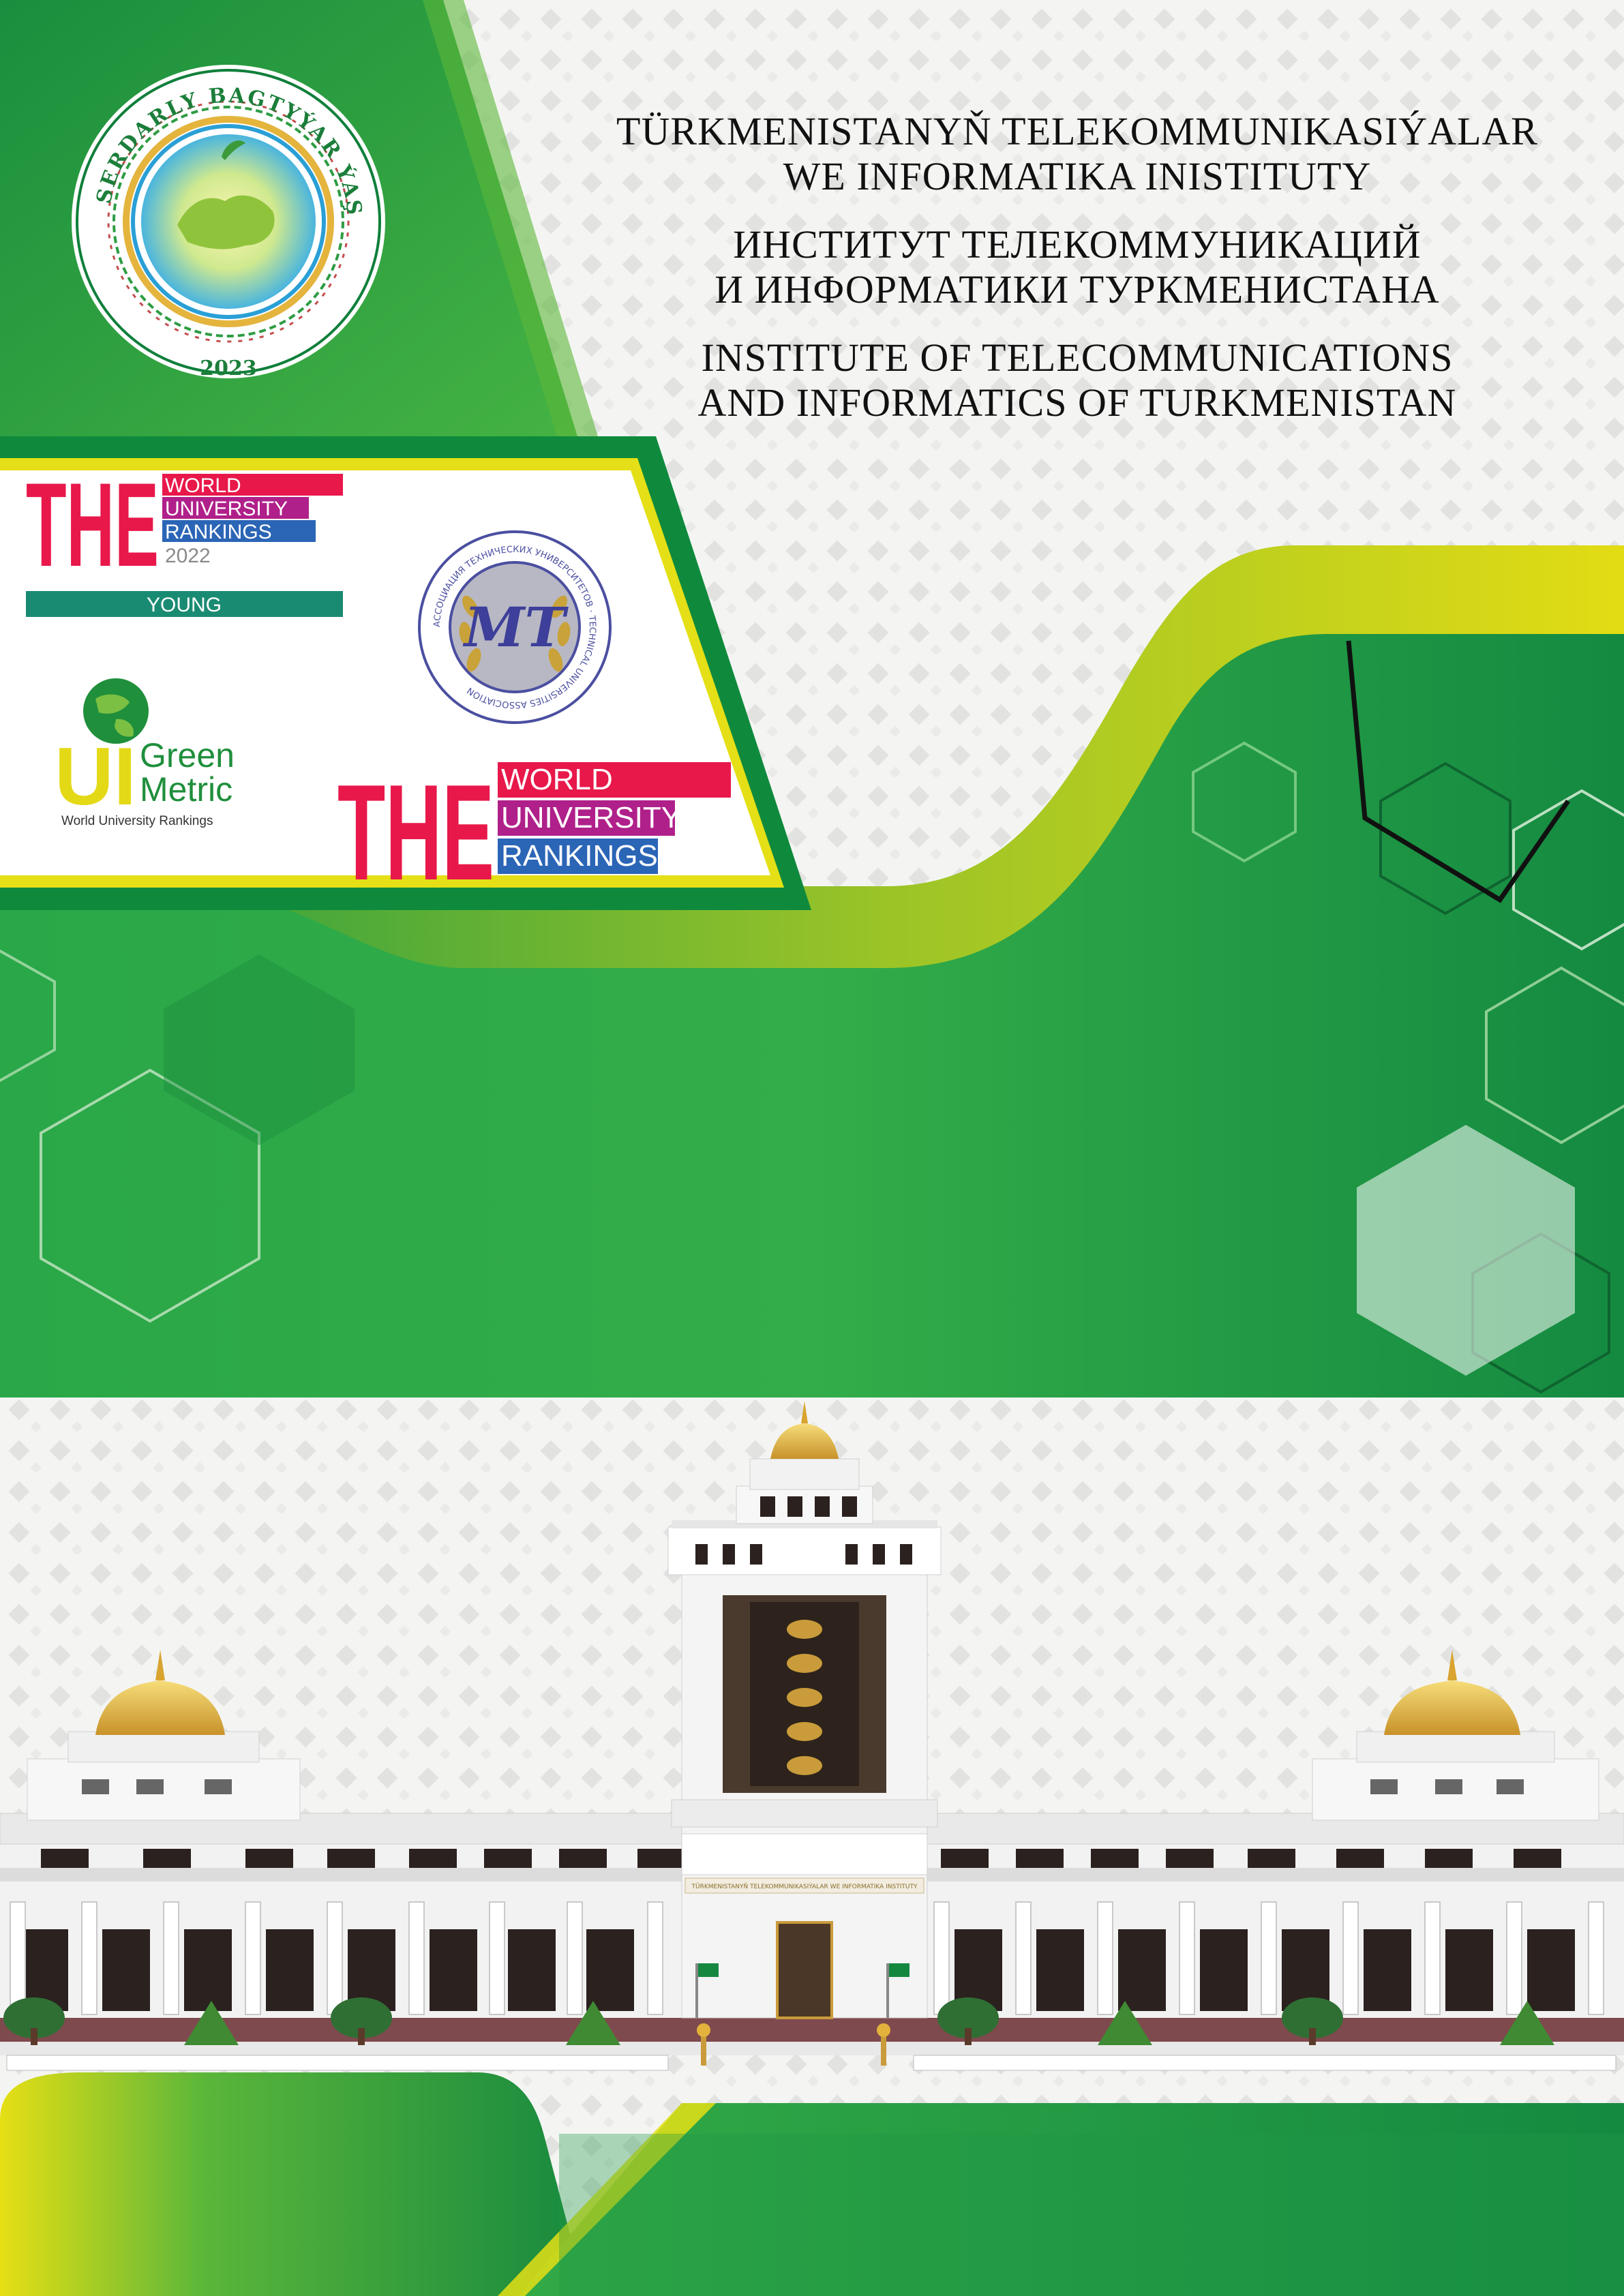 The height and width of the screenshot is (2296, 1624). Describe the element at coordinates (1077, 176) in the screenshot. I see `title-tk-line2: WE INFORMATIKA INISTITUTY` at that location.